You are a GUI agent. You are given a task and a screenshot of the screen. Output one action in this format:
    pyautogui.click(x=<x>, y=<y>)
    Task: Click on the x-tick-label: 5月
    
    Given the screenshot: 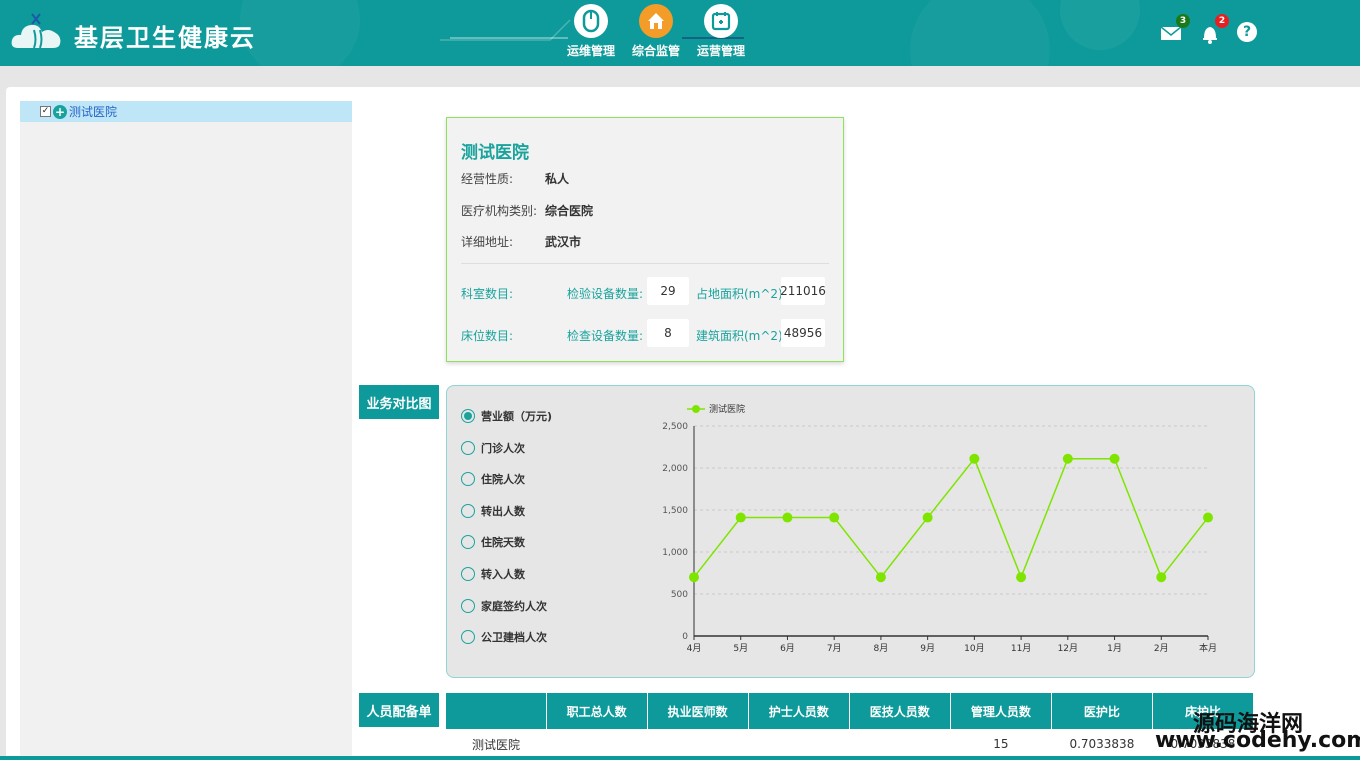 What is the action you would take?
    pyautogui.click(x=740, y=648)
    